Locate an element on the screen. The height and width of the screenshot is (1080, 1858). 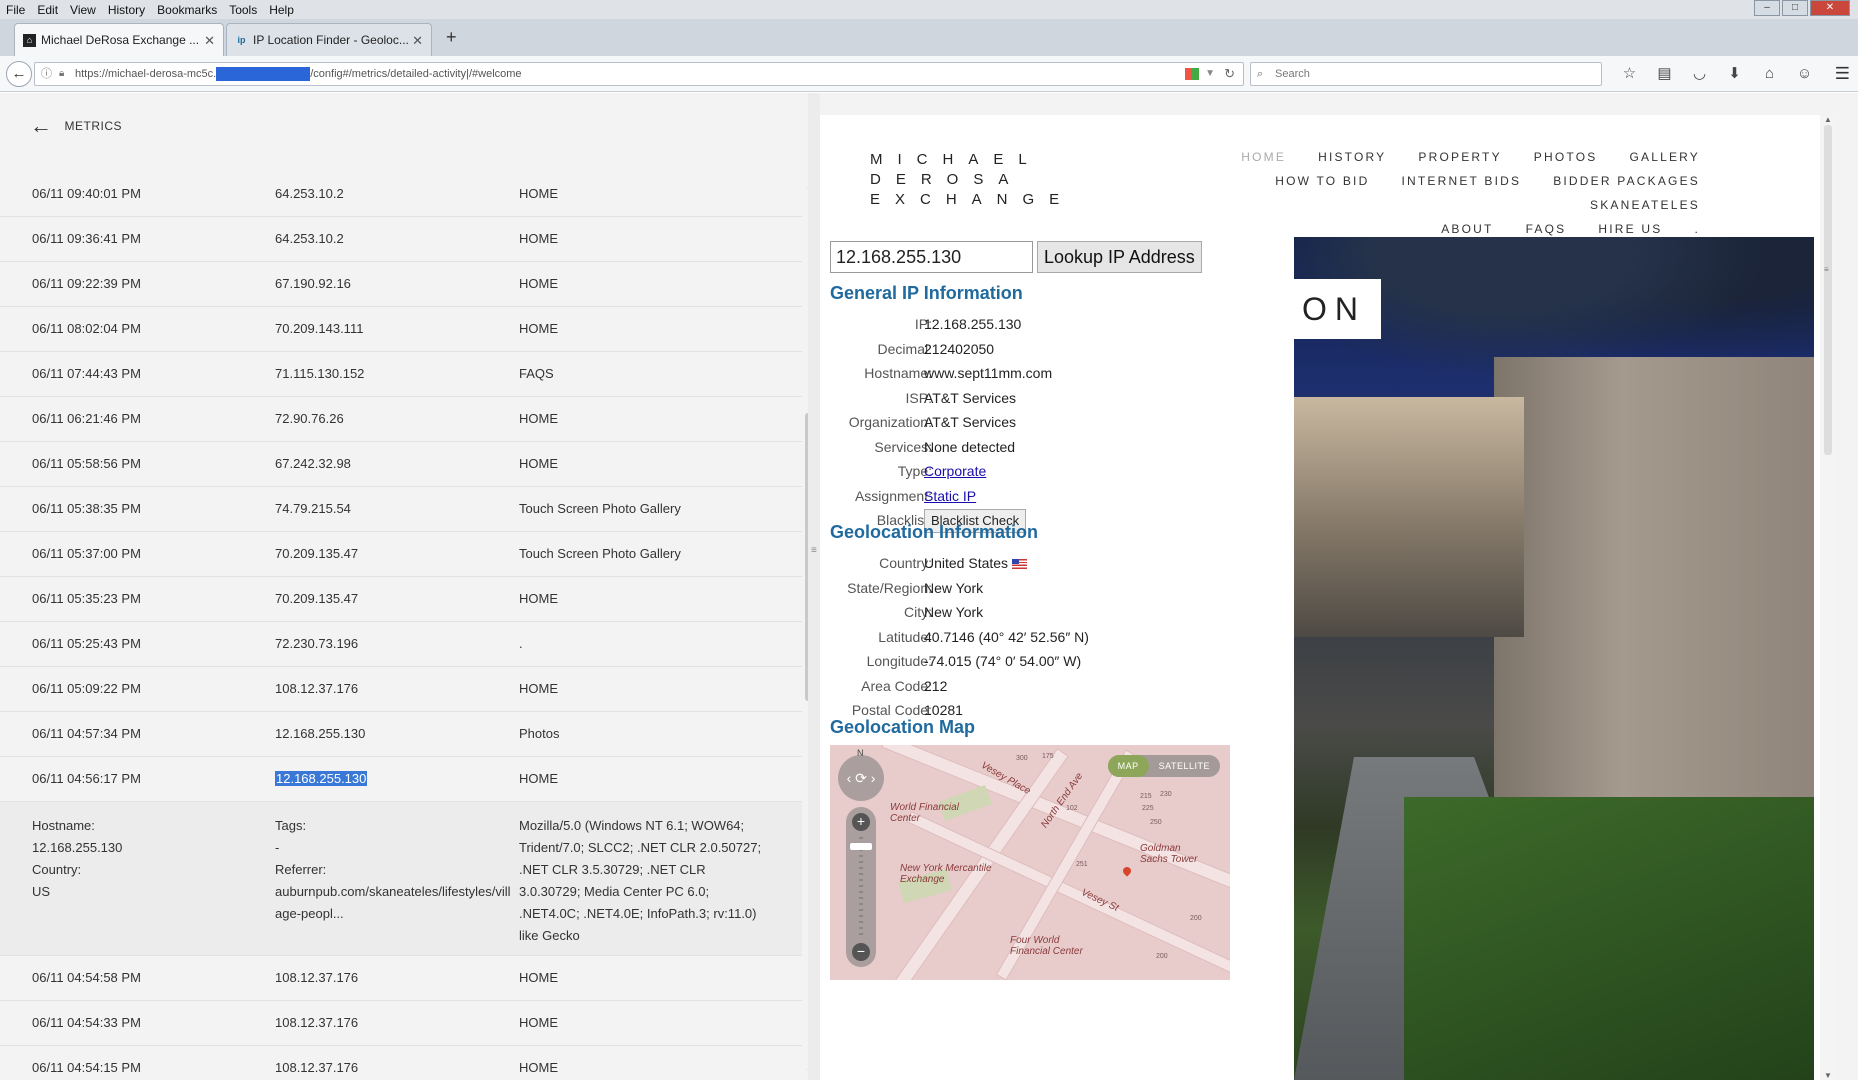
chat-icon: ☺ is located at coordinates (1804, 74).